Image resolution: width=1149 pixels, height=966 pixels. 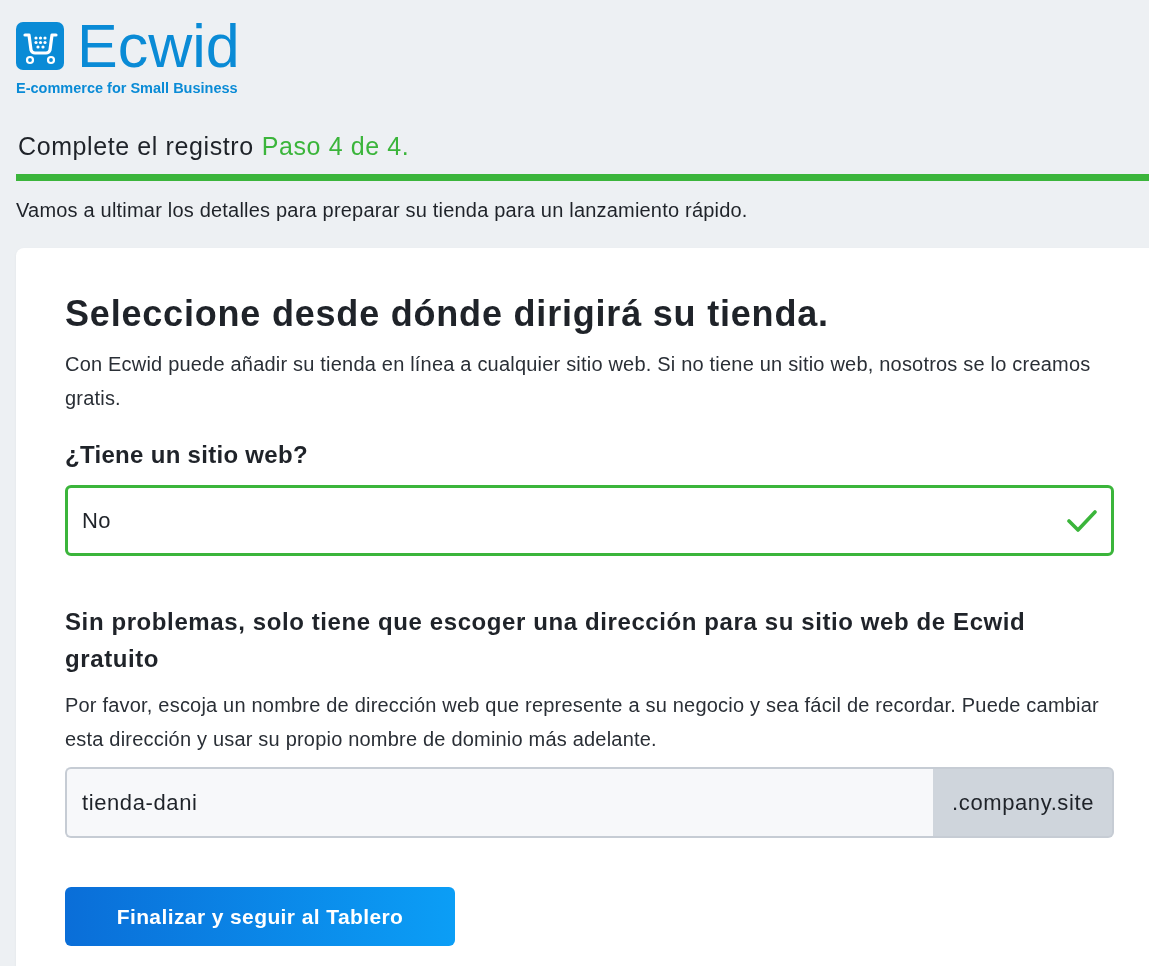 What do you see at coordinates (127, 88) in the screenshot?
I see `logo-tagline: E-commerce for Small Business` at bounding box center [127, 88].